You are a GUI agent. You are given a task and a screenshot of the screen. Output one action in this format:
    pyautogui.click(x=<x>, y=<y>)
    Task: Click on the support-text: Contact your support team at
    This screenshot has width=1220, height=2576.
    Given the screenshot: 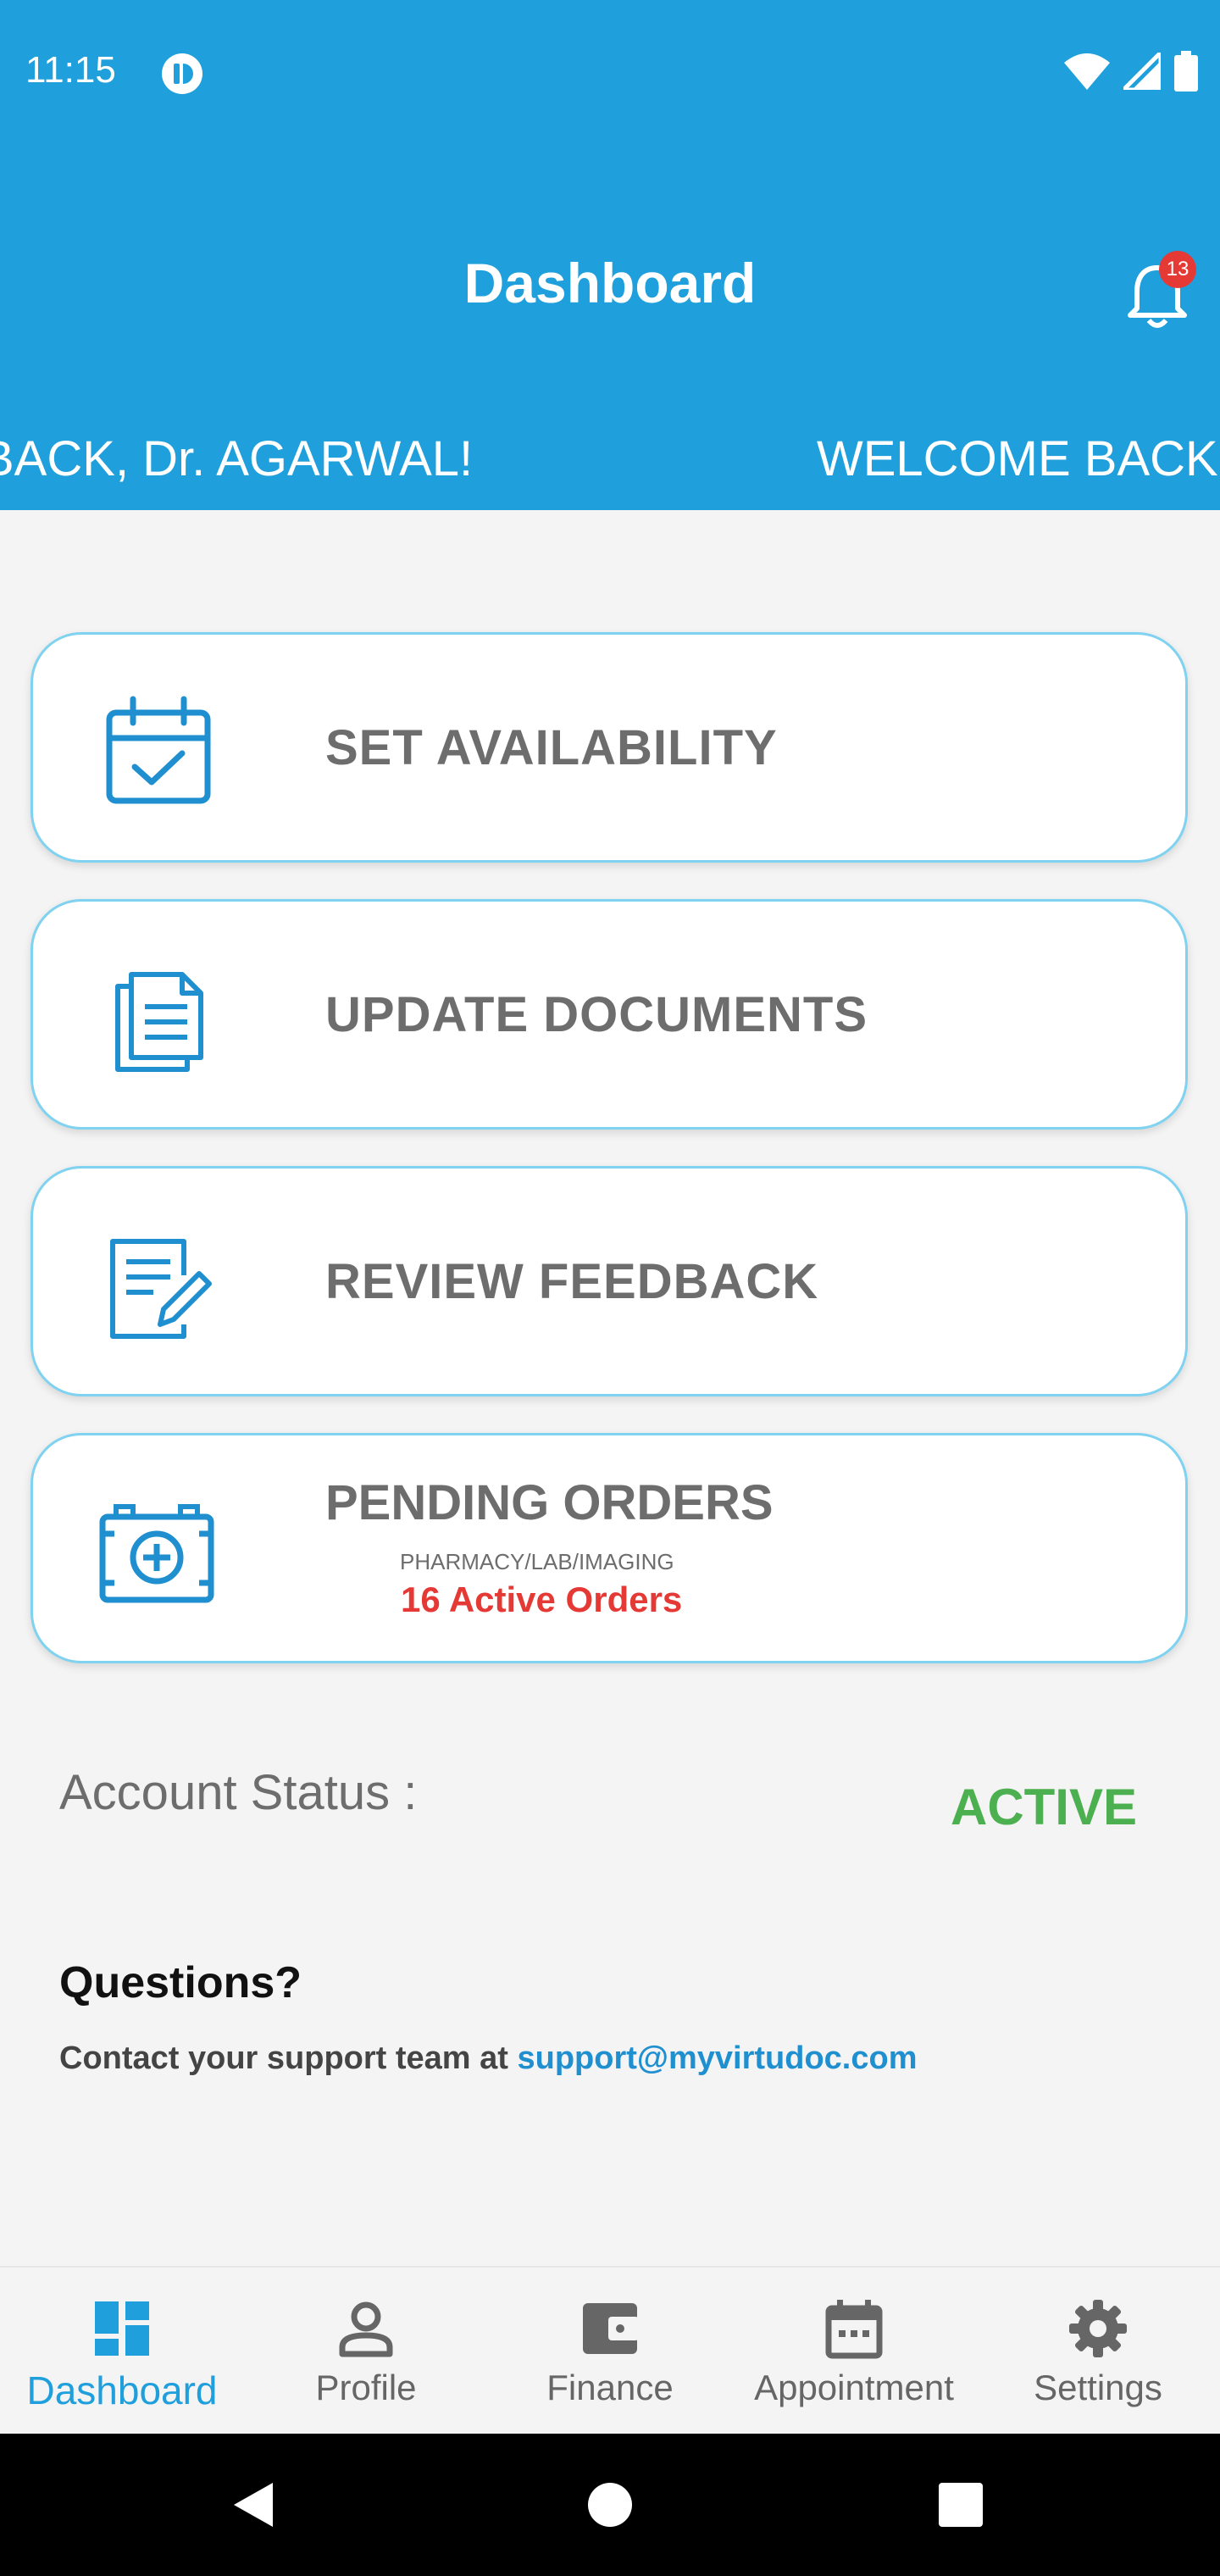 What is the action you would take?
    pyautogui.click(x=288, y=2058)
    